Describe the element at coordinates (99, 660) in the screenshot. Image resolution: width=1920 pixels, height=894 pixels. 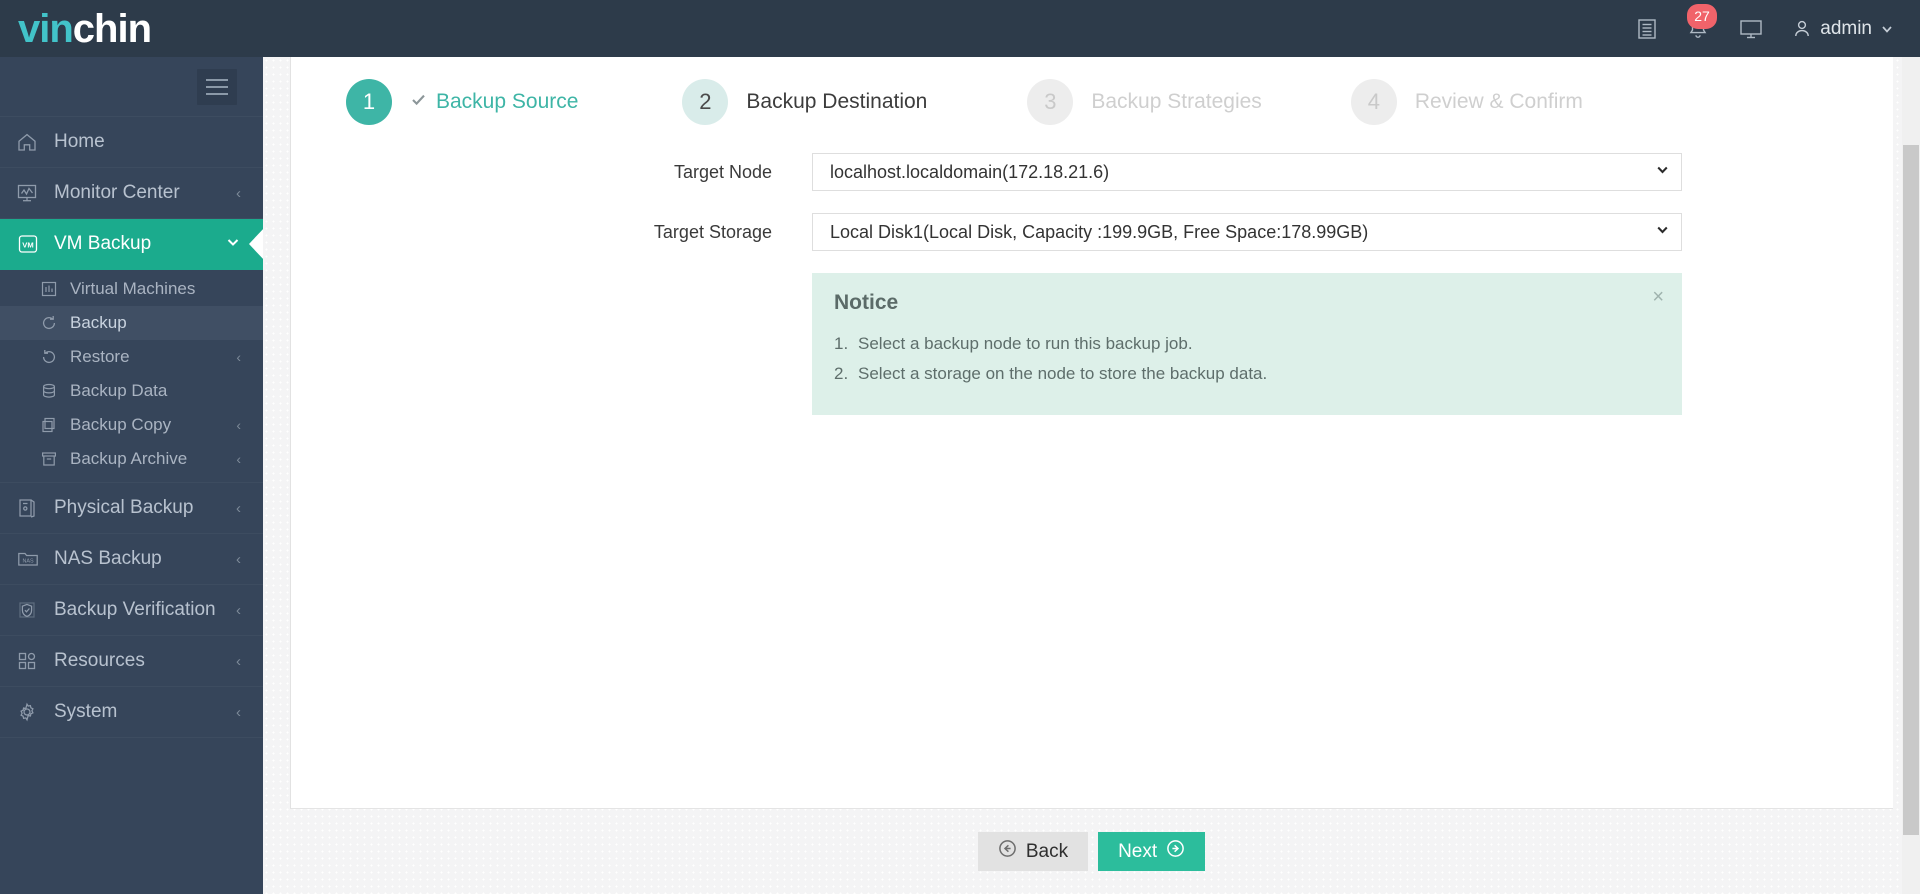
I see `sidebar-item-label: Resources` at that location.